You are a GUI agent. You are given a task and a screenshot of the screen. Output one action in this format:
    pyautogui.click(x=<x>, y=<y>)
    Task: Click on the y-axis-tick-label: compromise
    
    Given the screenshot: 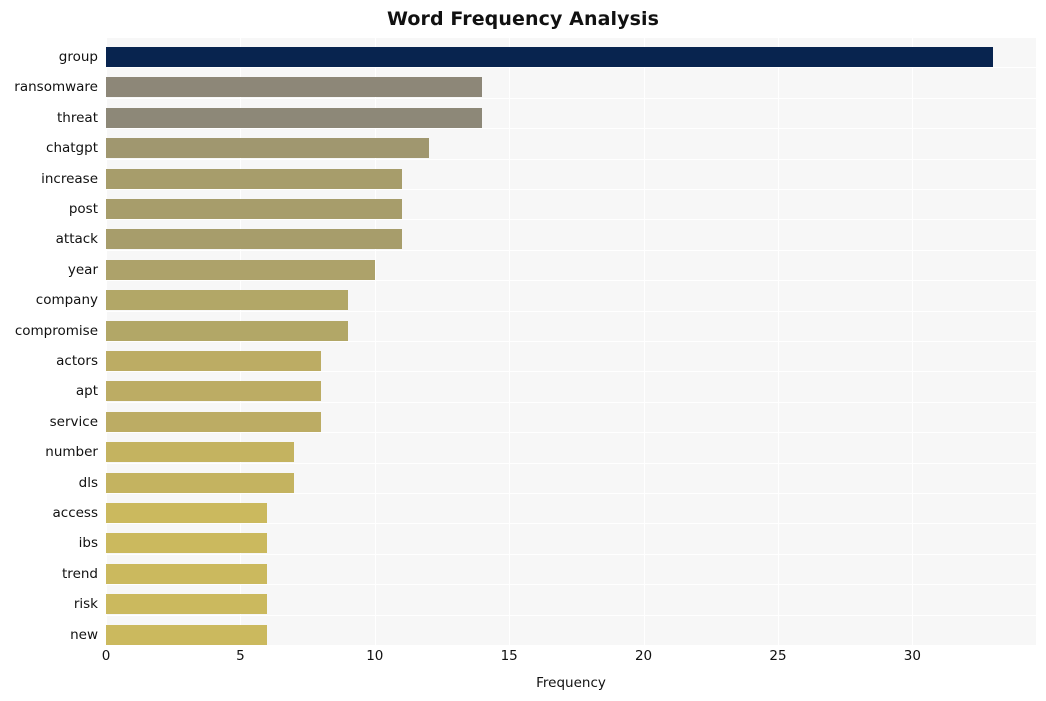 What is the action you would take?
    pyautogui.click(x=56, y=331)
    